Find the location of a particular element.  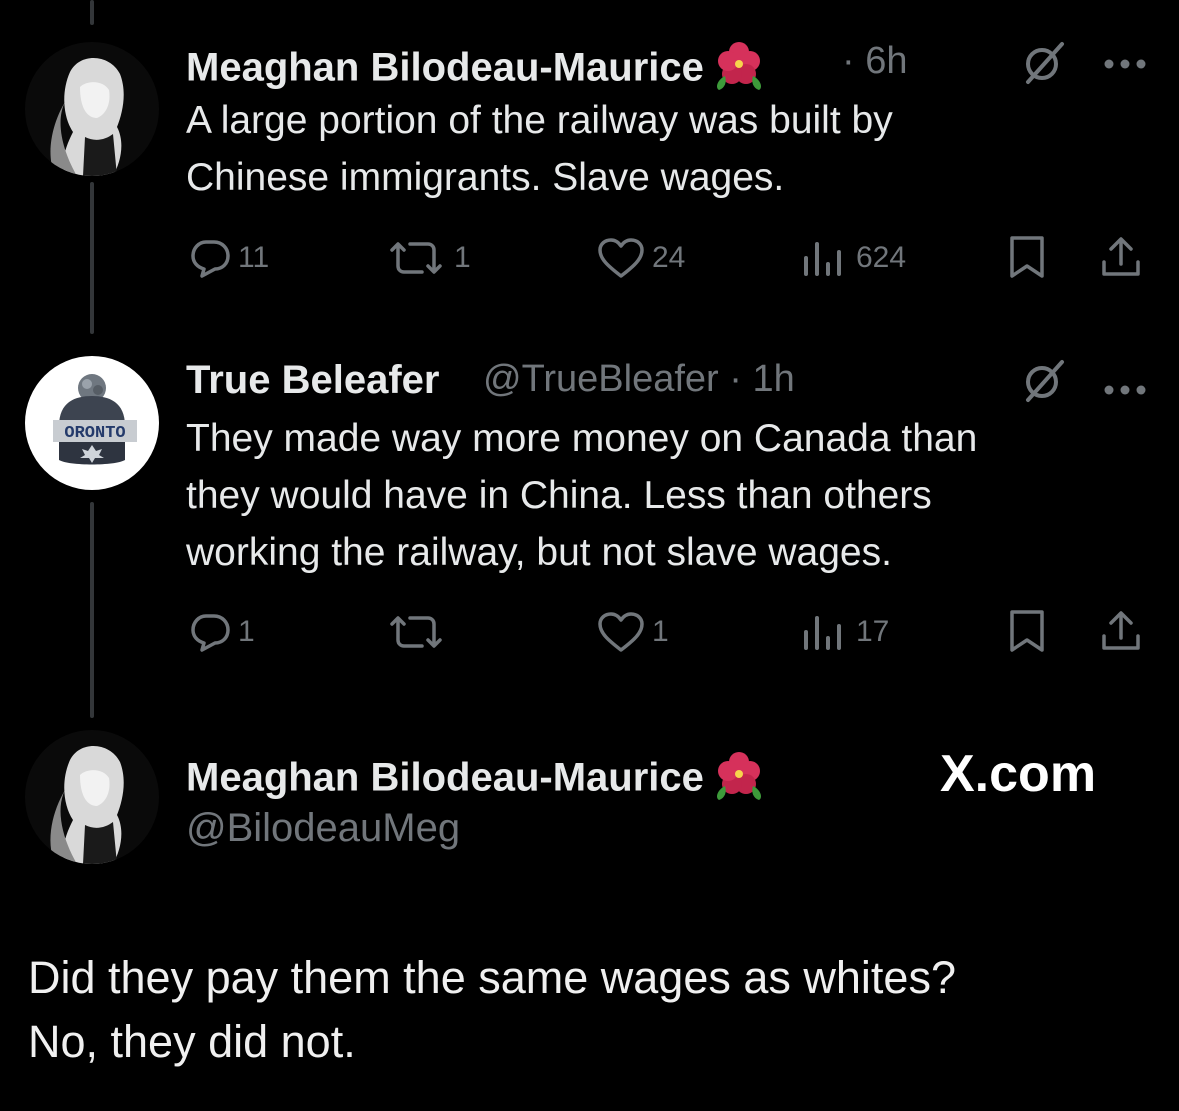

reply-button: 1 is located at coordinates (221, 632).